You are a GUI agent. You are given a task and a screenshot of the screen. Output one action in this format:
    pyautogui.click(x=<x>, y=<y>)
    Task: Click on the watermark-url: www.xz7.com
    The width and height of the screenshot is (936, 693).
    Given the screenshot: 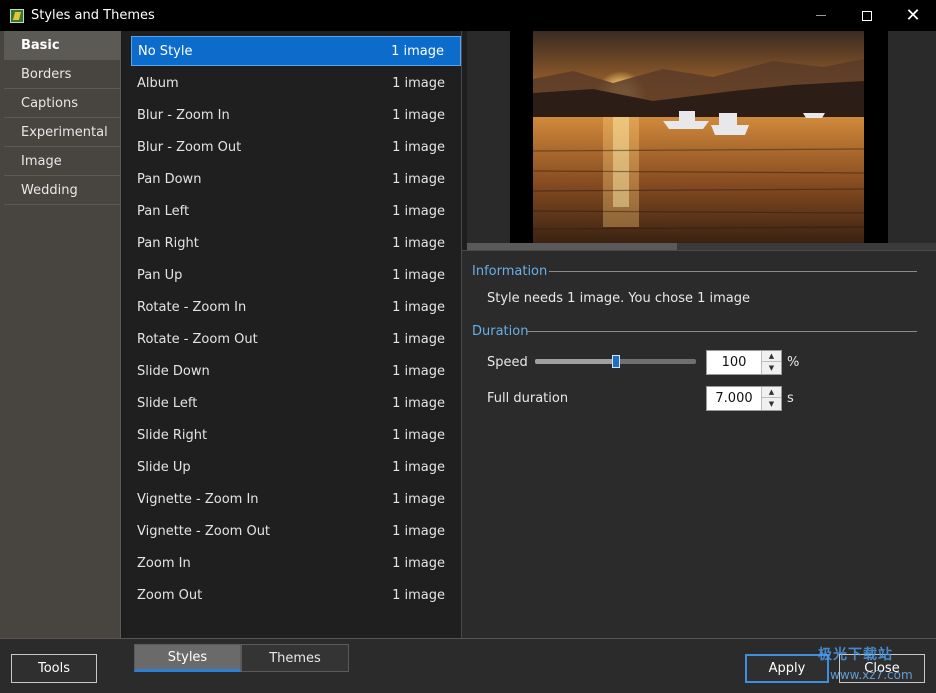 What is the action you would take?
    pyautogui.click(x=871, y=675)
    